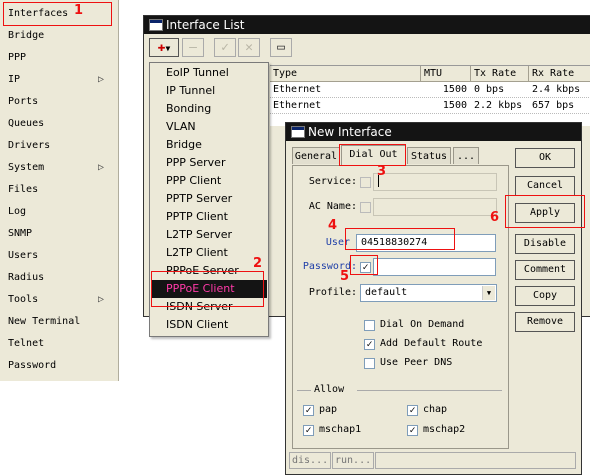 The height and width of the screenshot is (475, 590). I want to click on menu-item-bonding: Bonding, so click(209, 109).